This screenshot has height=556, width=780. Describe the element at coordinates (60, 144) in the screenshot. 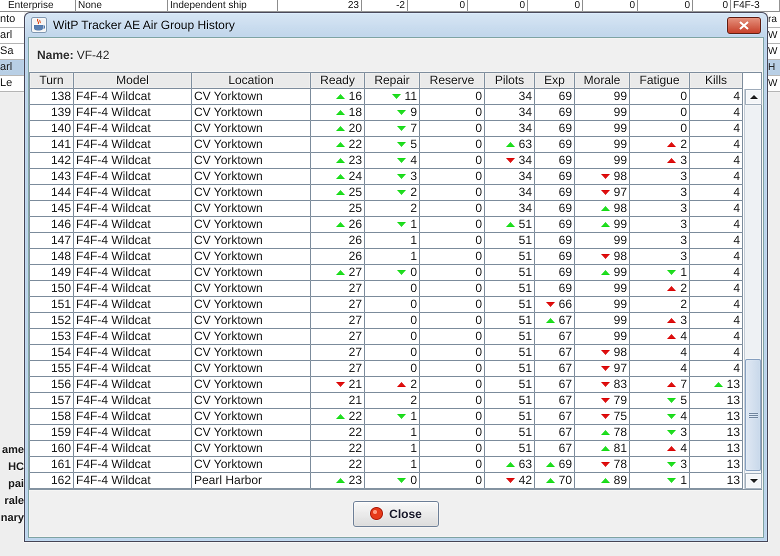

I see `table-cell: 141` at that location.